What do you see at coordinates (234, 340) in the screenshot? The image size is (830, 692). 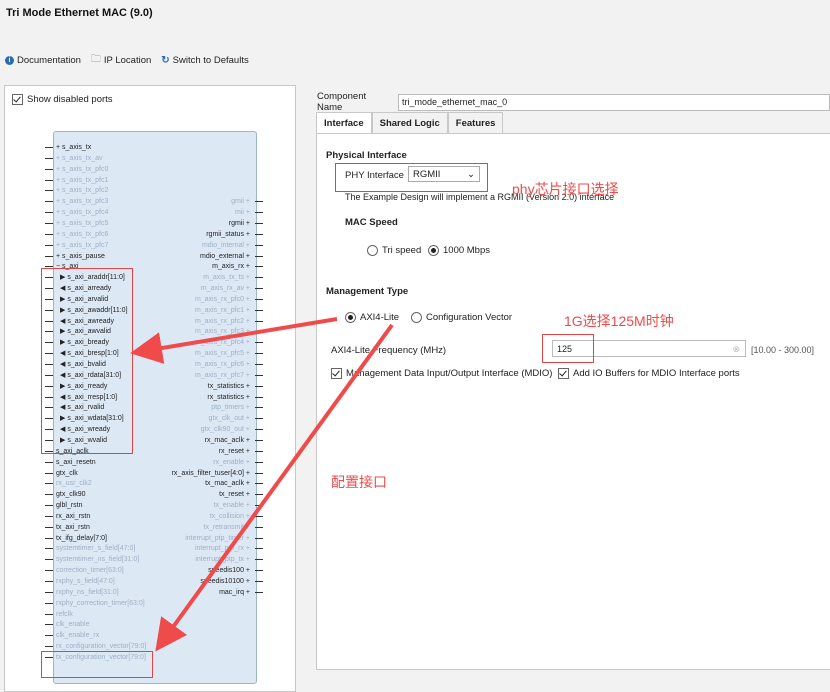 I see `arrow-to-axi-ports` at bounding box center [234, 340].